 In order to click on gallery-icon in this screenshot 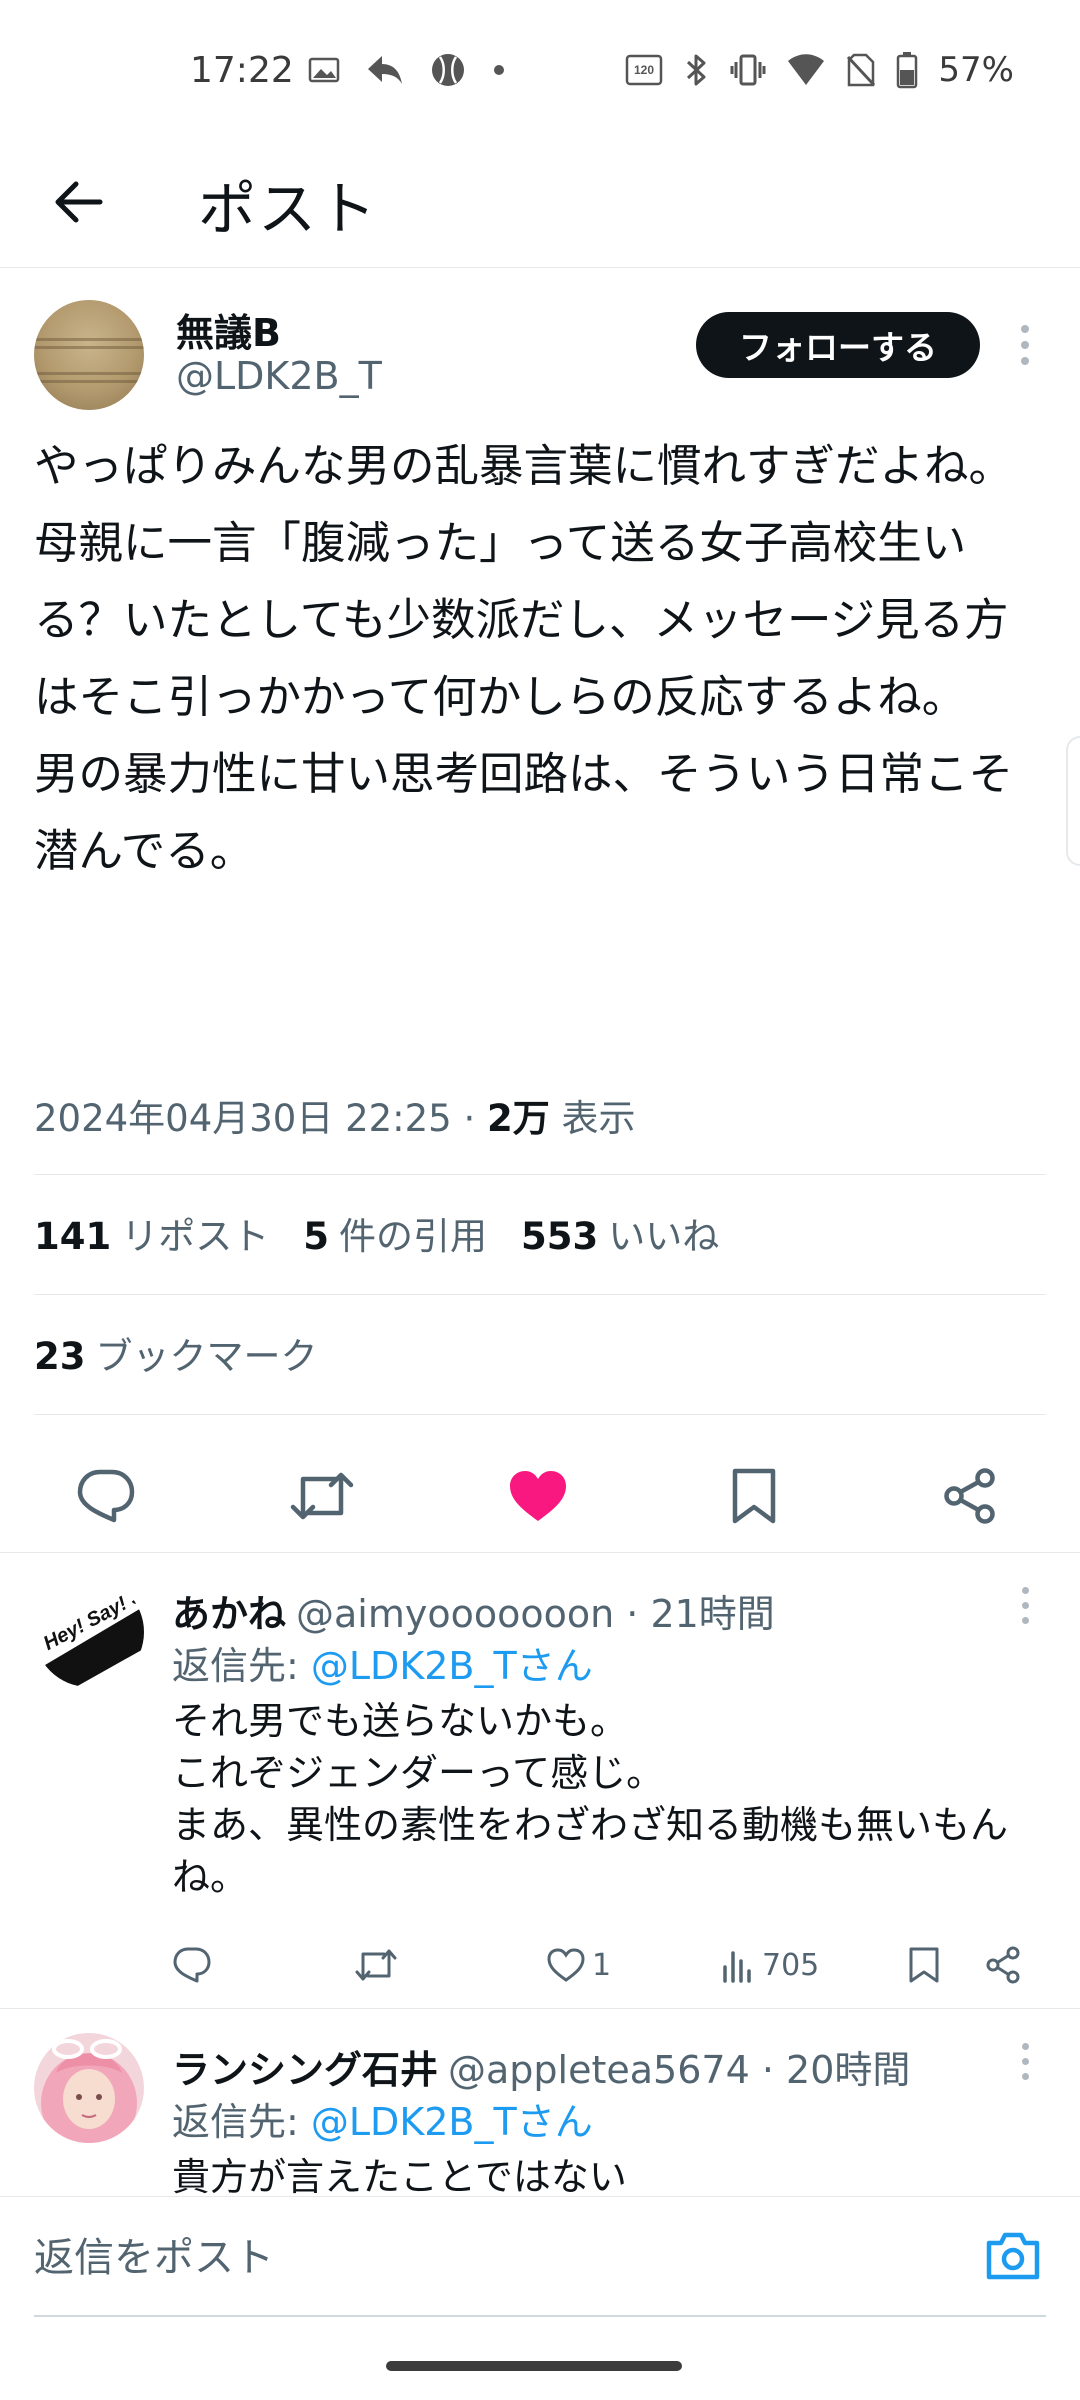, I will do `click(324, 70)`.